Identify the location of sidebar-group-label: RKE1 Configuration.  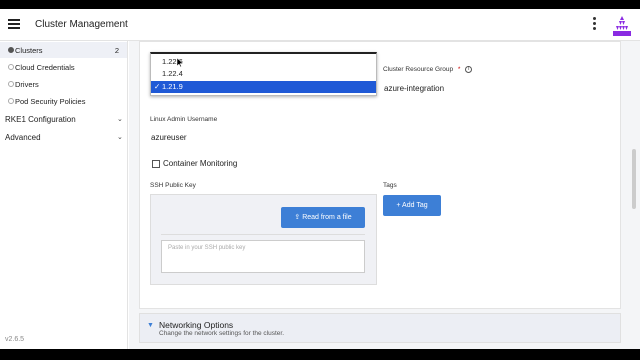
(40, 119).